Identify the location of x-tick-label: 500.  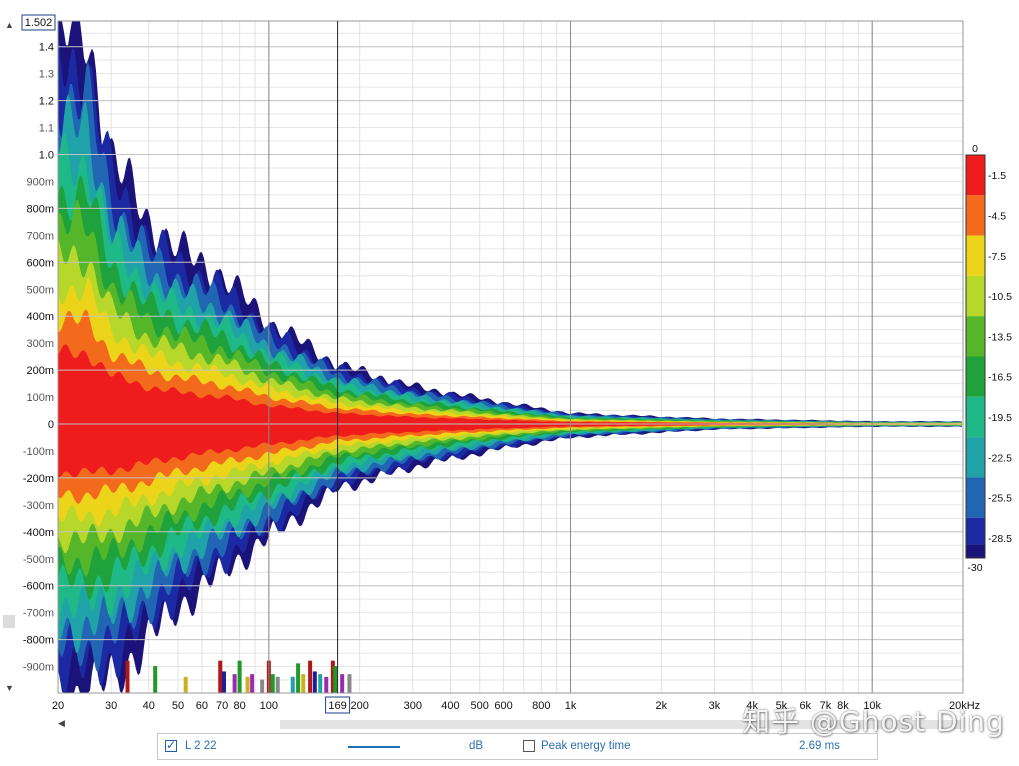
(480, 706).